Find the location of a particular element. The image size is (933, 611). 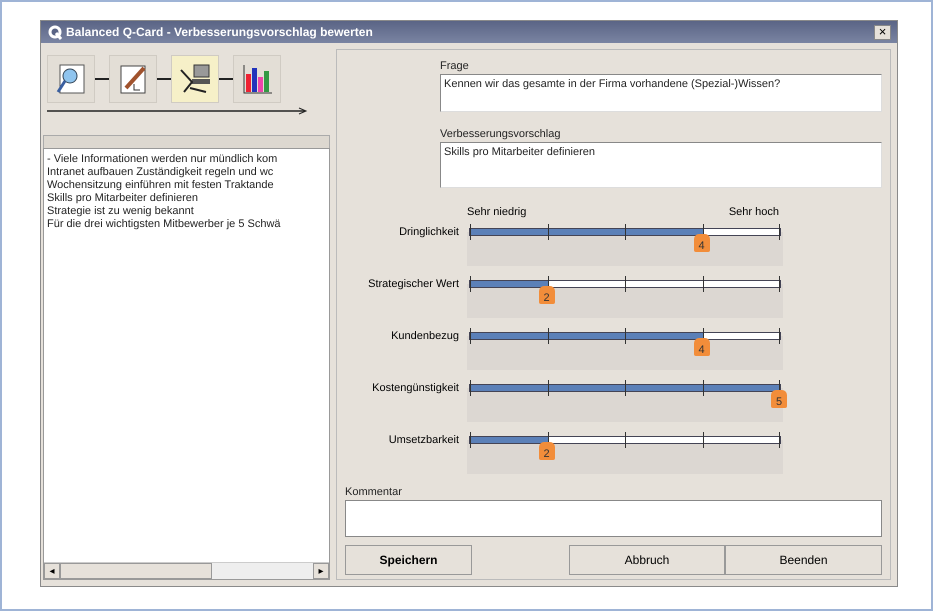

list-item: Für die drei wichtigsten Mitbewerber je 5 Schwä is located at coordinates (186, 224).